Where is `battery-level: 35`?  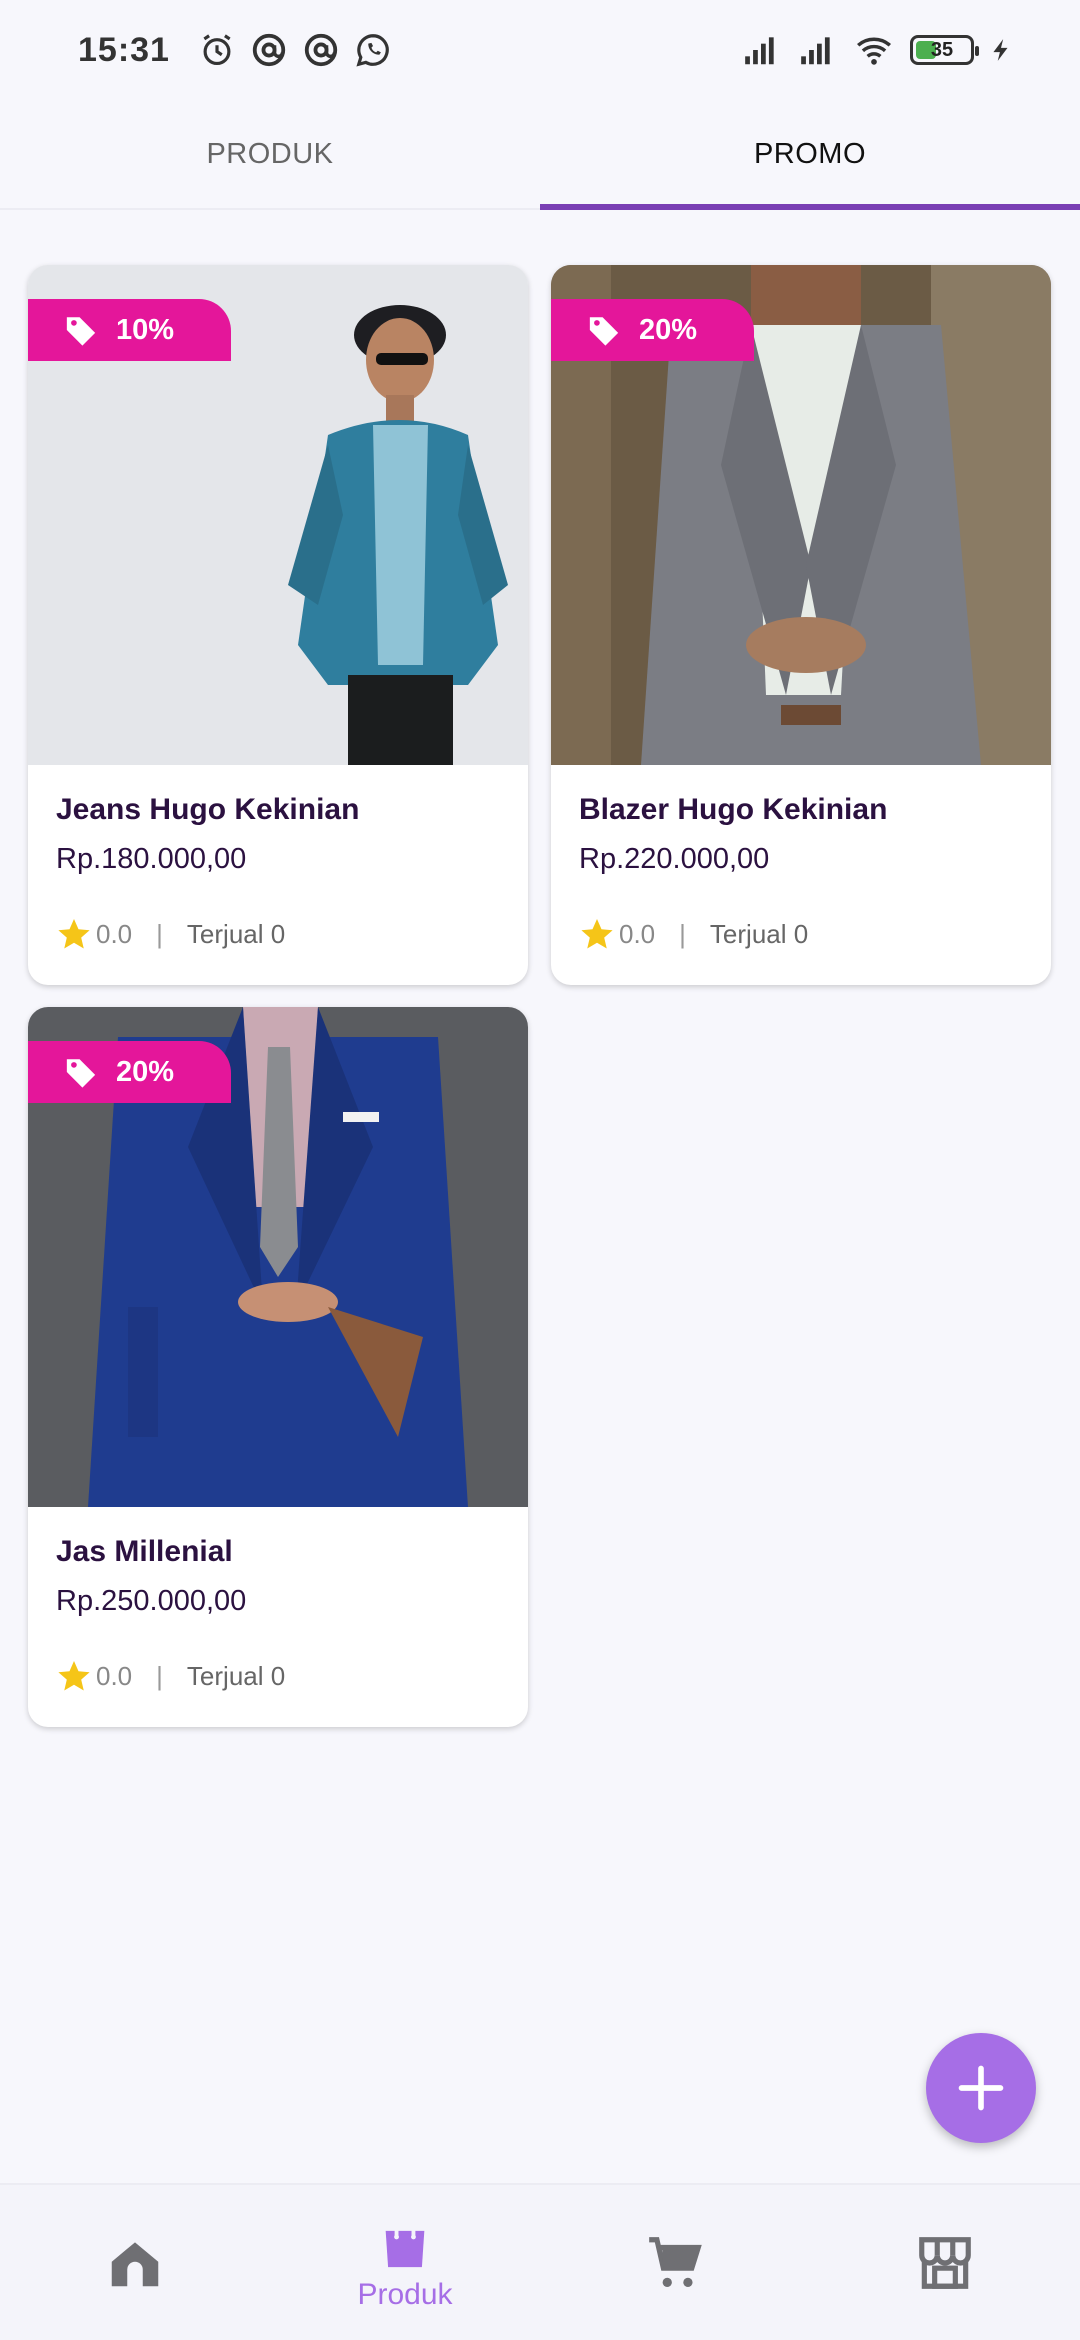
battery-level: 35 is located at coordinates (942, 49).